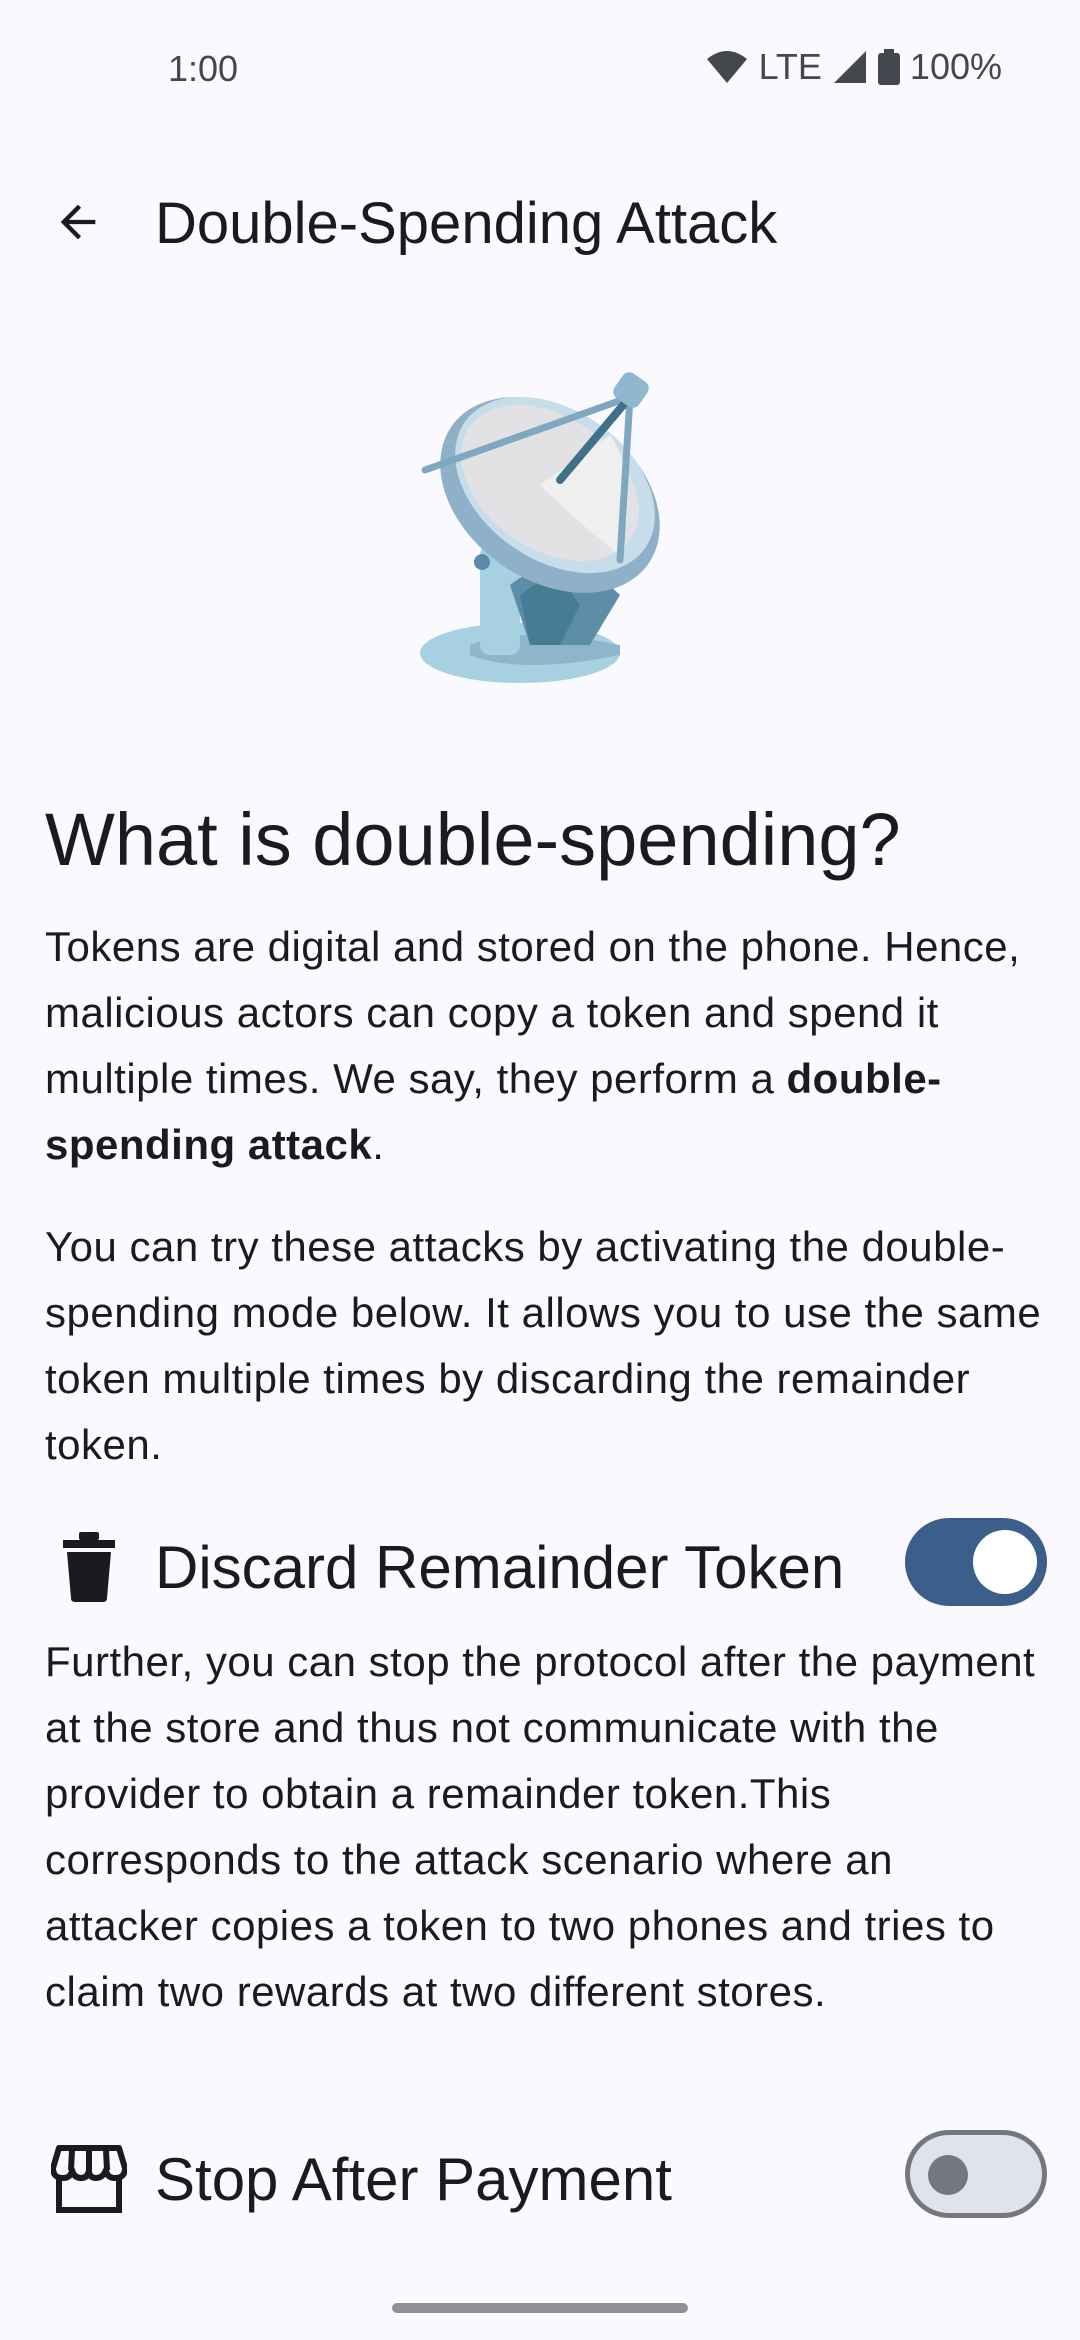 This screenshot has height=2340, width=1080. What do you see at coordinates (955, 66) in the screenshot?
I see `battery-level: 100%` at bounding box center [955, 66].